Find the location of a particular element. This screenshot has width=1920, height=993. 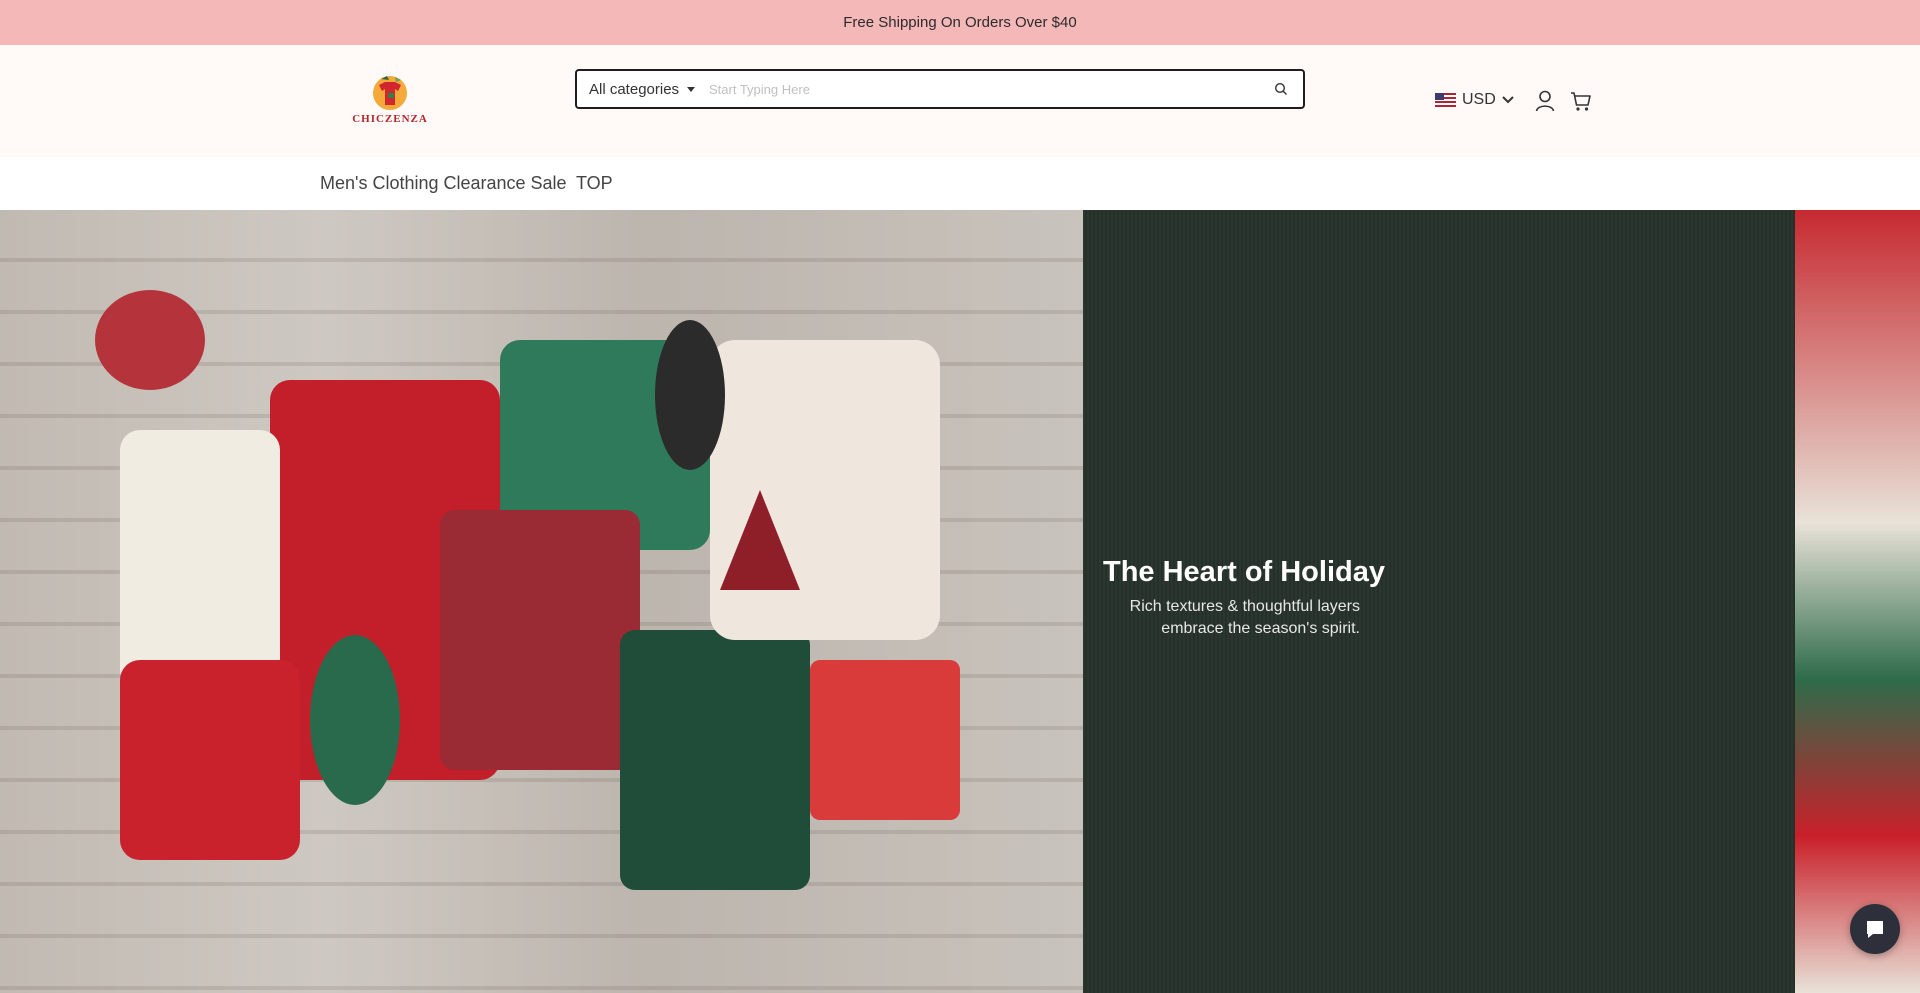

cart-icon is located at coordinates (1581, 101).